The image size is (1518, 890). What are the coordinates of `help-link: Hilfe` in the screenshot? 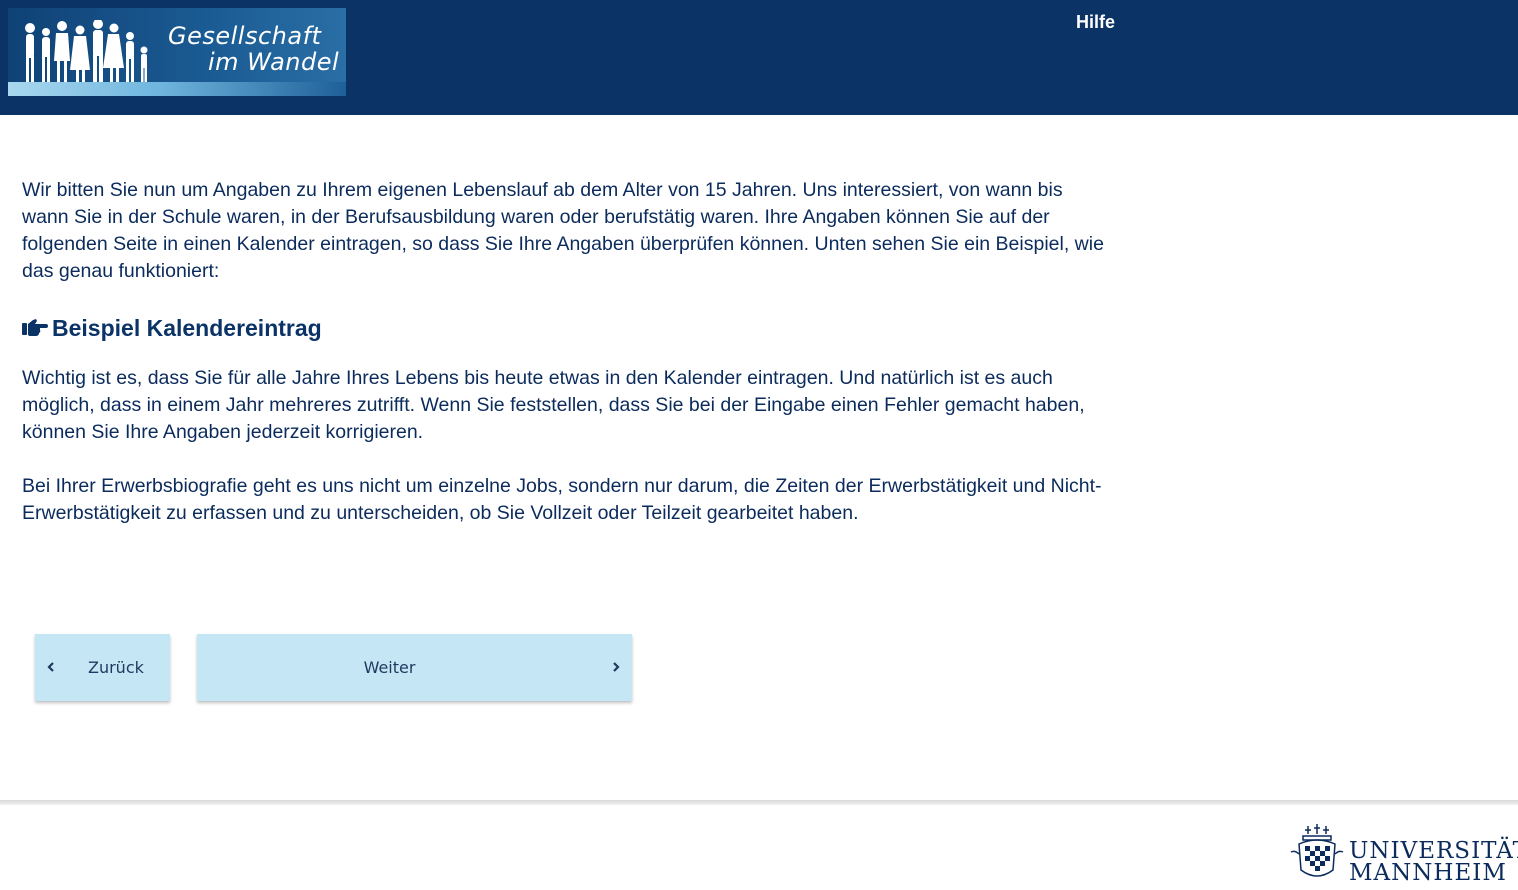 It's located at (1095, 22).